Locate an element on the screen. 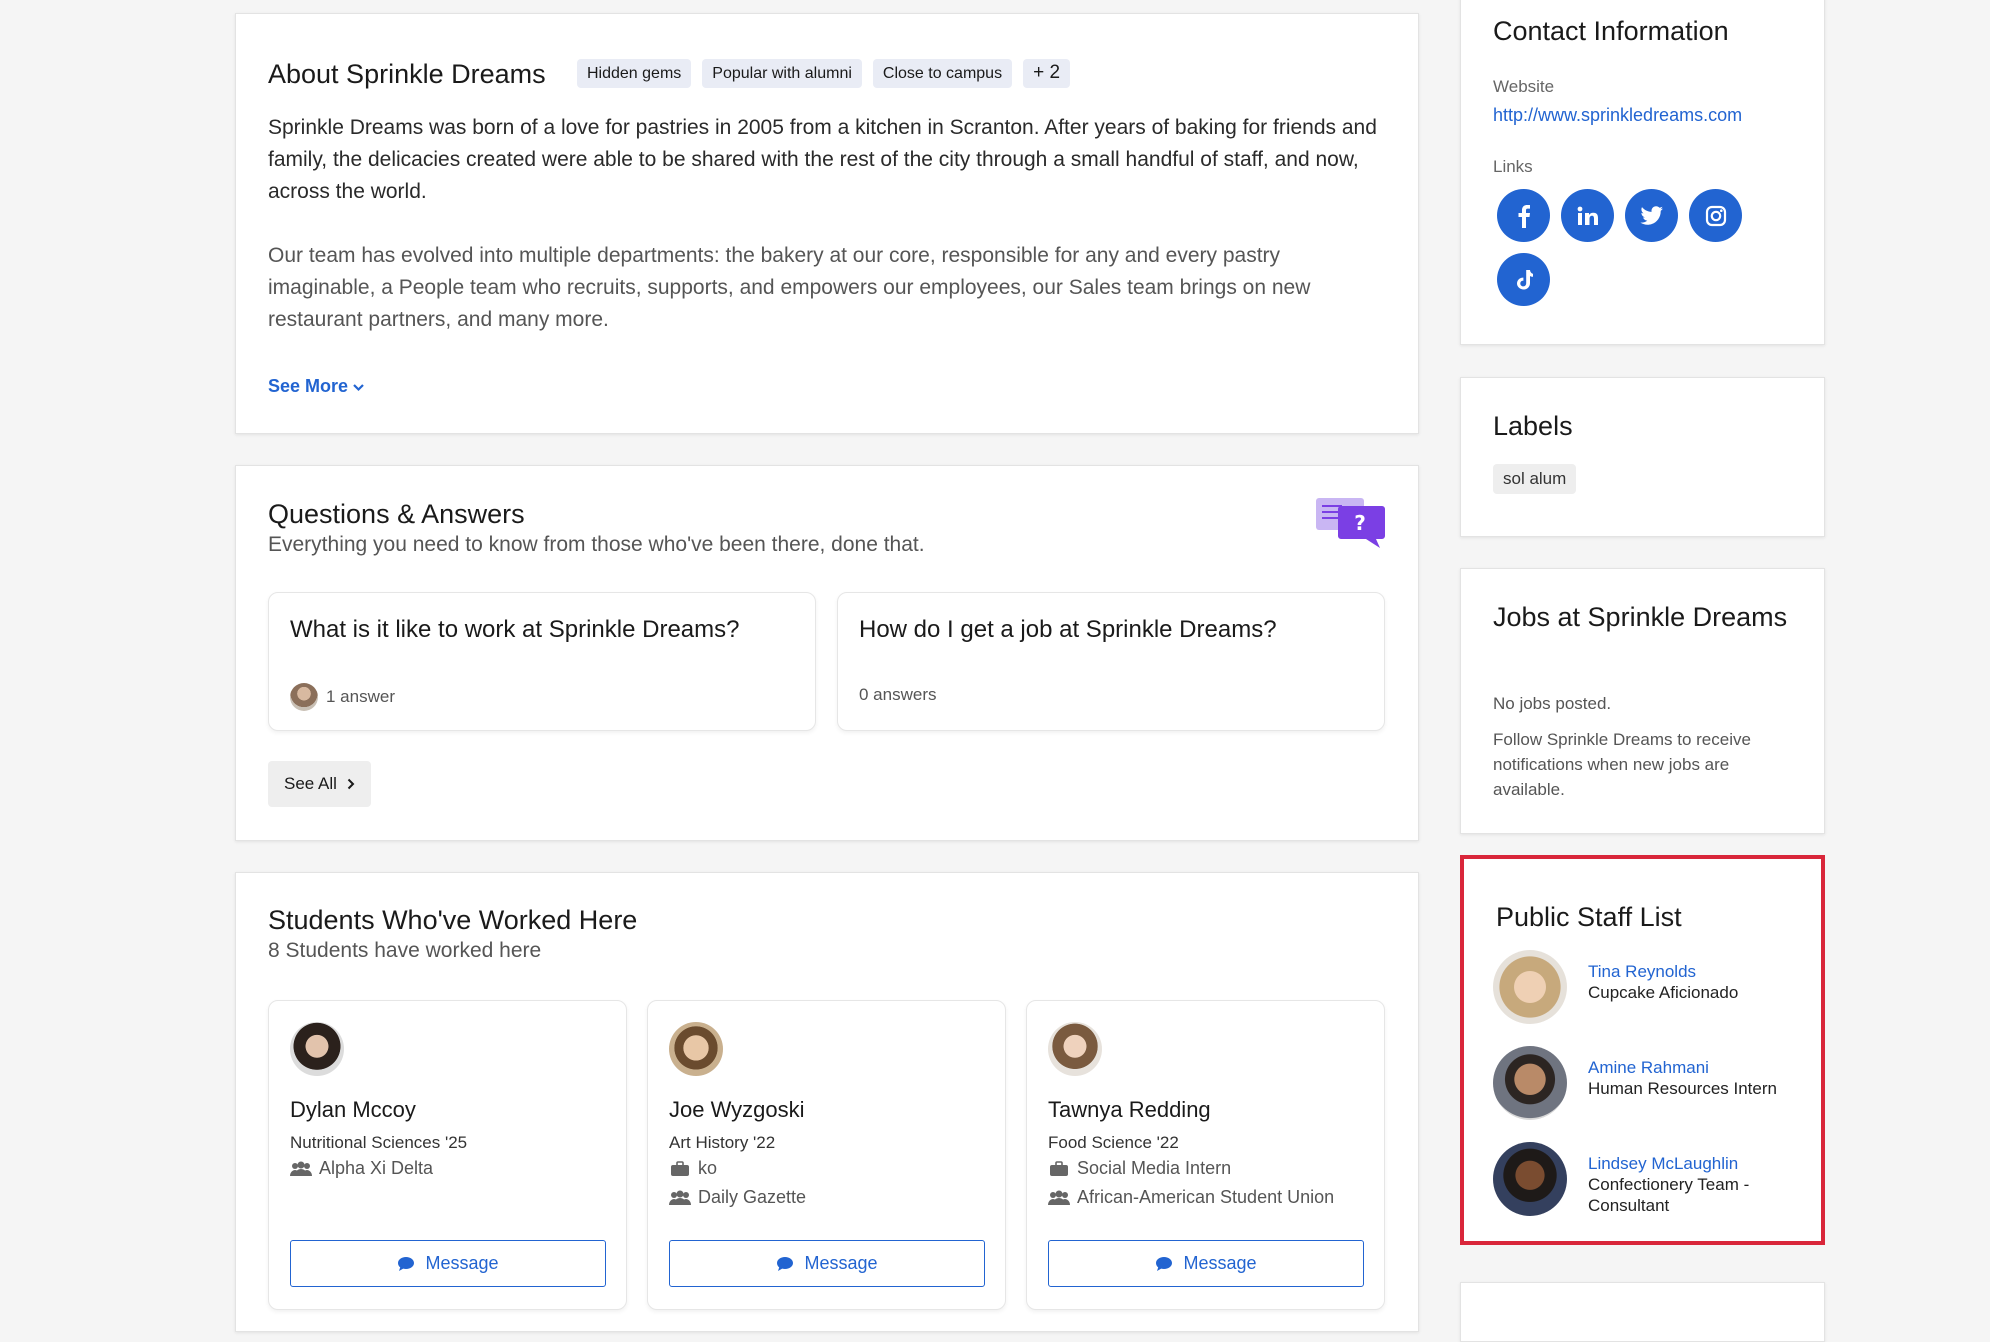 The image size is (1990, 1342). student-job-label: ko is located at coordinates (708, 1168).